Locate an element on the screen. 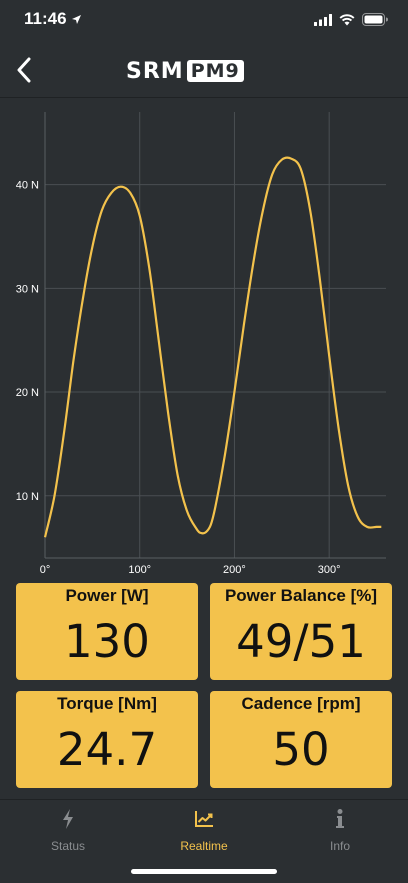 The width and height of the screenshot is (408, 883). status-bar: 11:46 is located at coordinates (204, 20).